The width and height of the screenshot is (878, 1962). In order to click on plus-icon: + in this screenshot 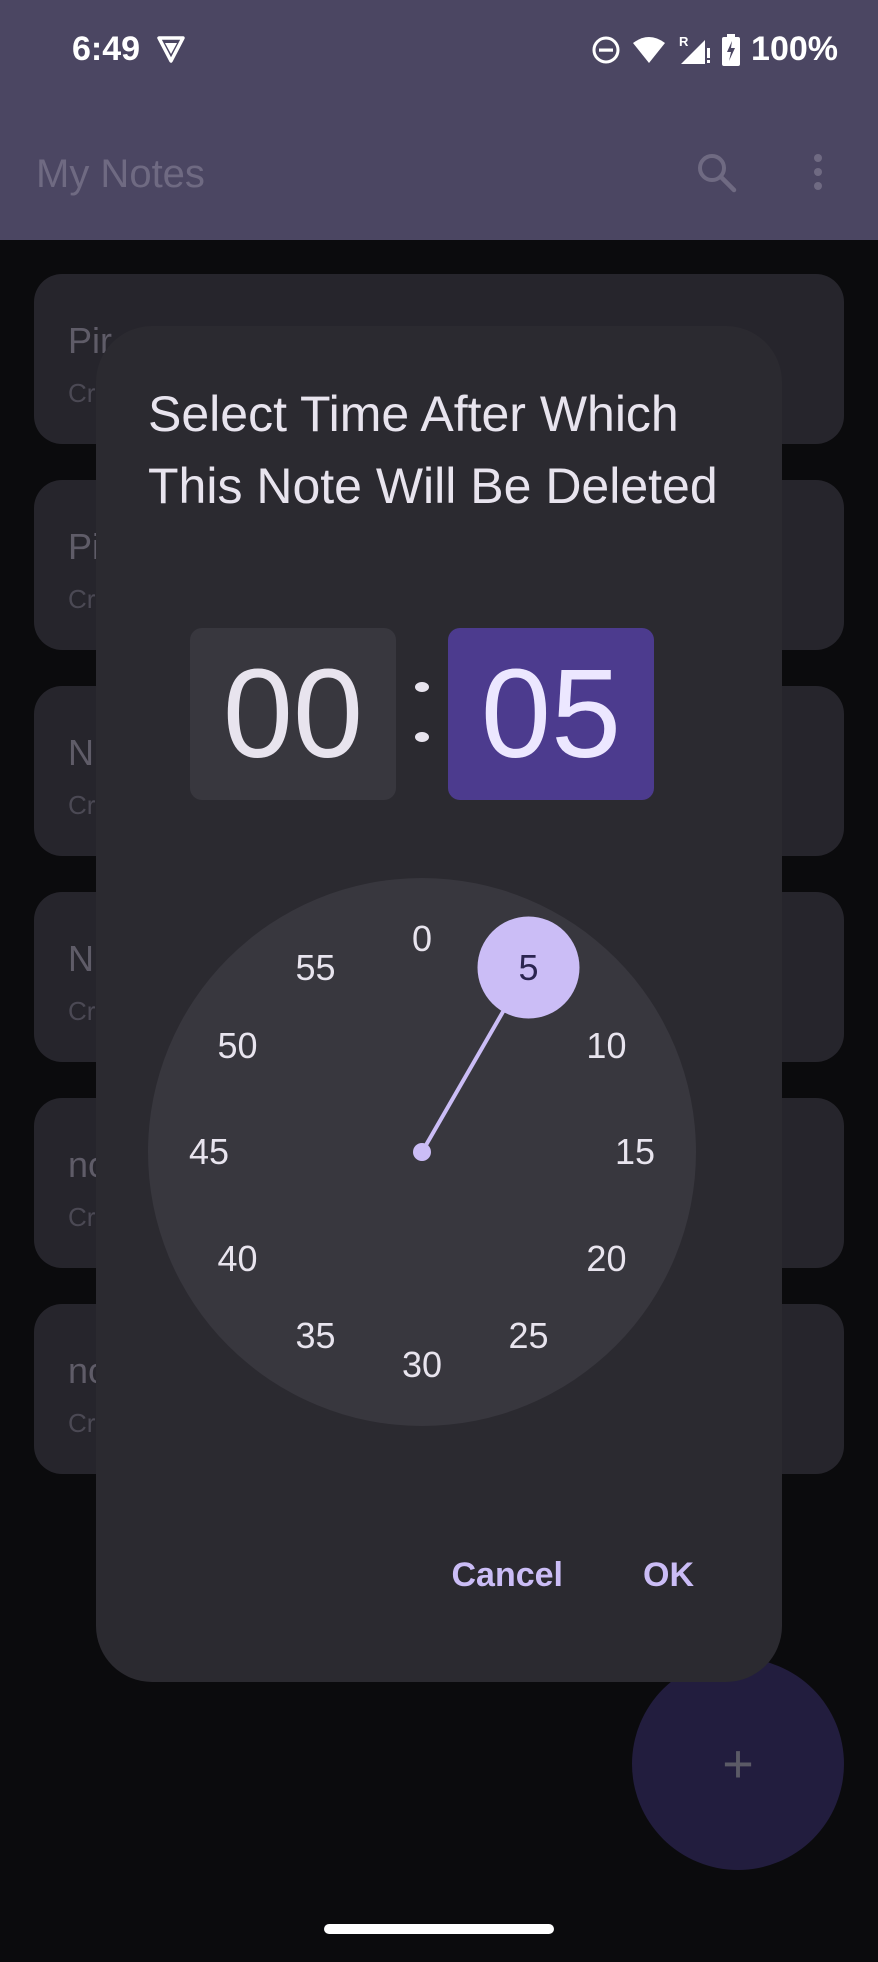, I will do `click(738, 1764)`.